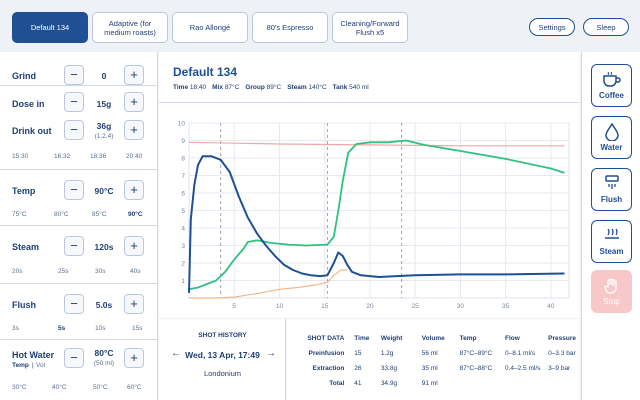 The width and height of the screenshot is (640, 400). Describe the element at coordinates (461, 306) in the screenshot. I see `x-tick-label: 30` at that location.